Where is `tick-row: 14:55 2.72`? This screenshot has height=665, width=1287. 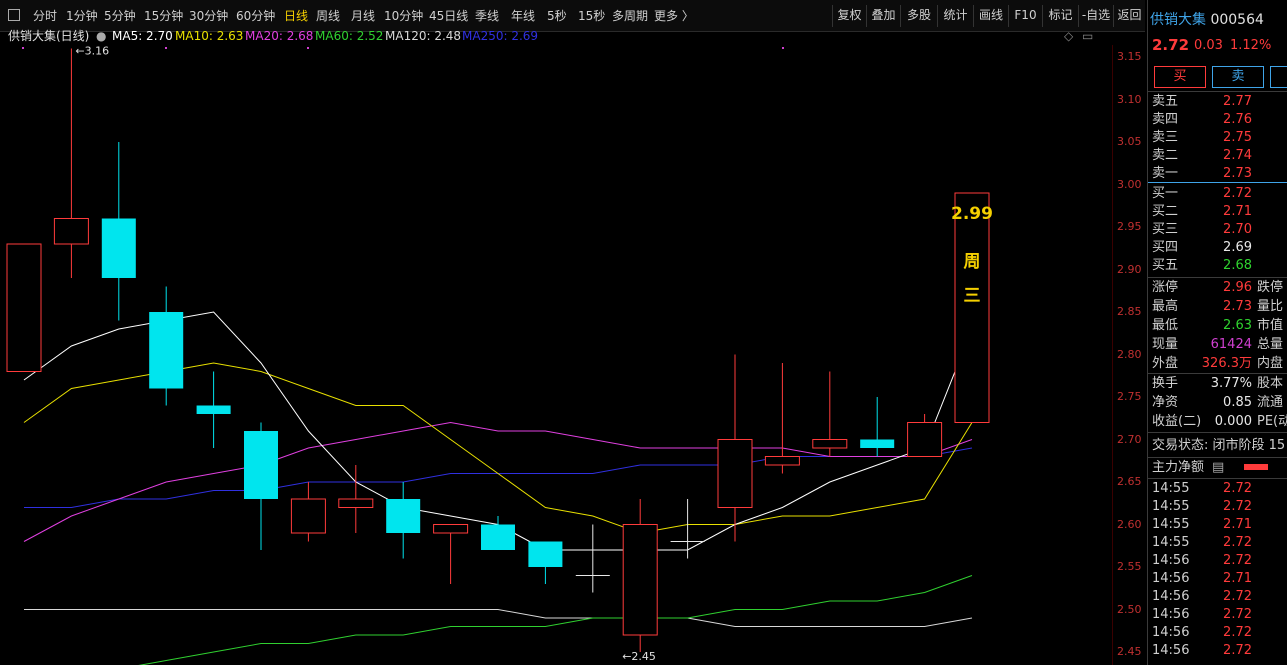 tick-row: 14:55 2.72 is located at coordinates (1218, 507).